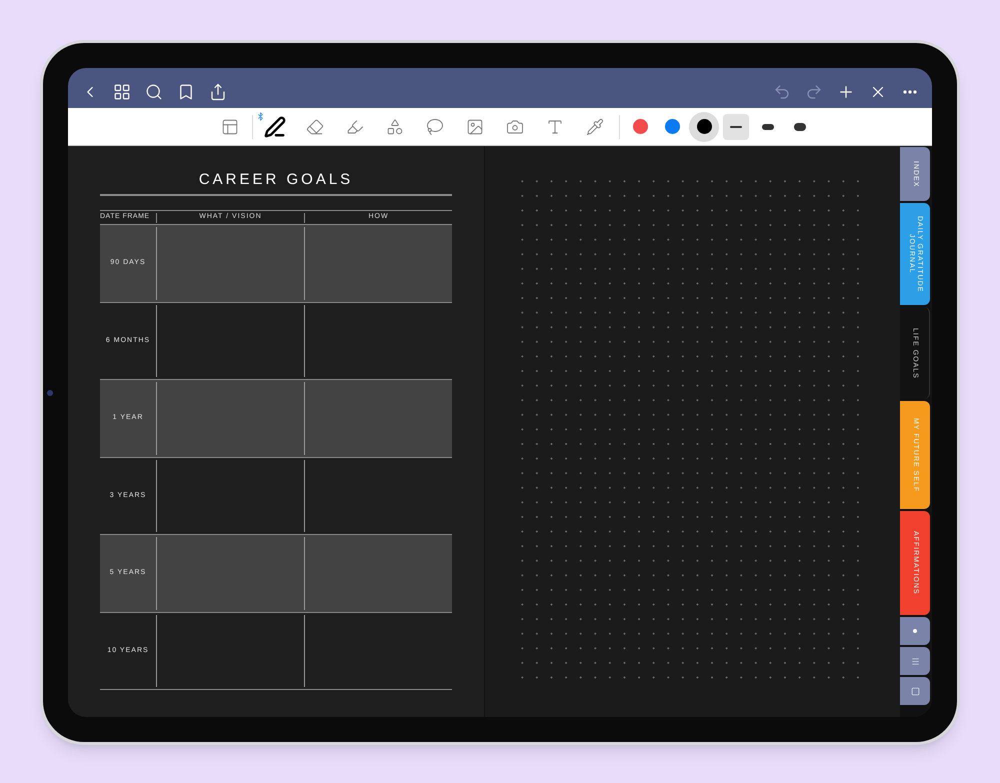 The width and height of the screenshot is (1000, 783). I want to click on lasso-icon, so click(435, 127).